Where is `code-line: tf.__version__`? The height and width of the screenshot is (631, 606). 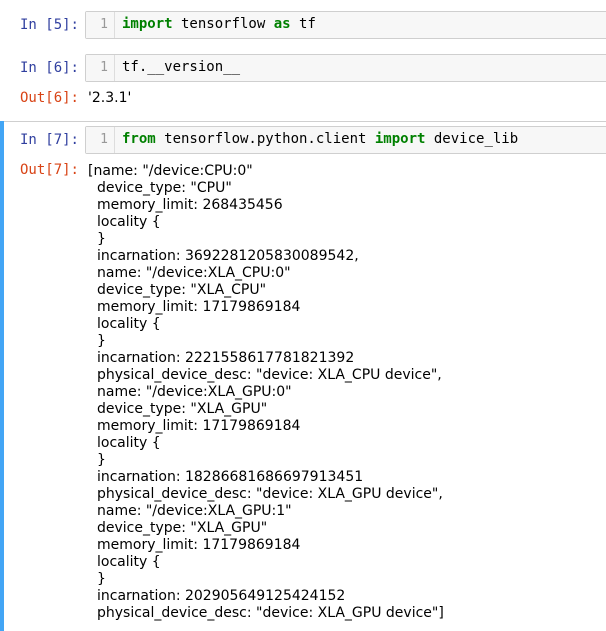
code-line: tf.__version__ is located at coordinates (181, 67).